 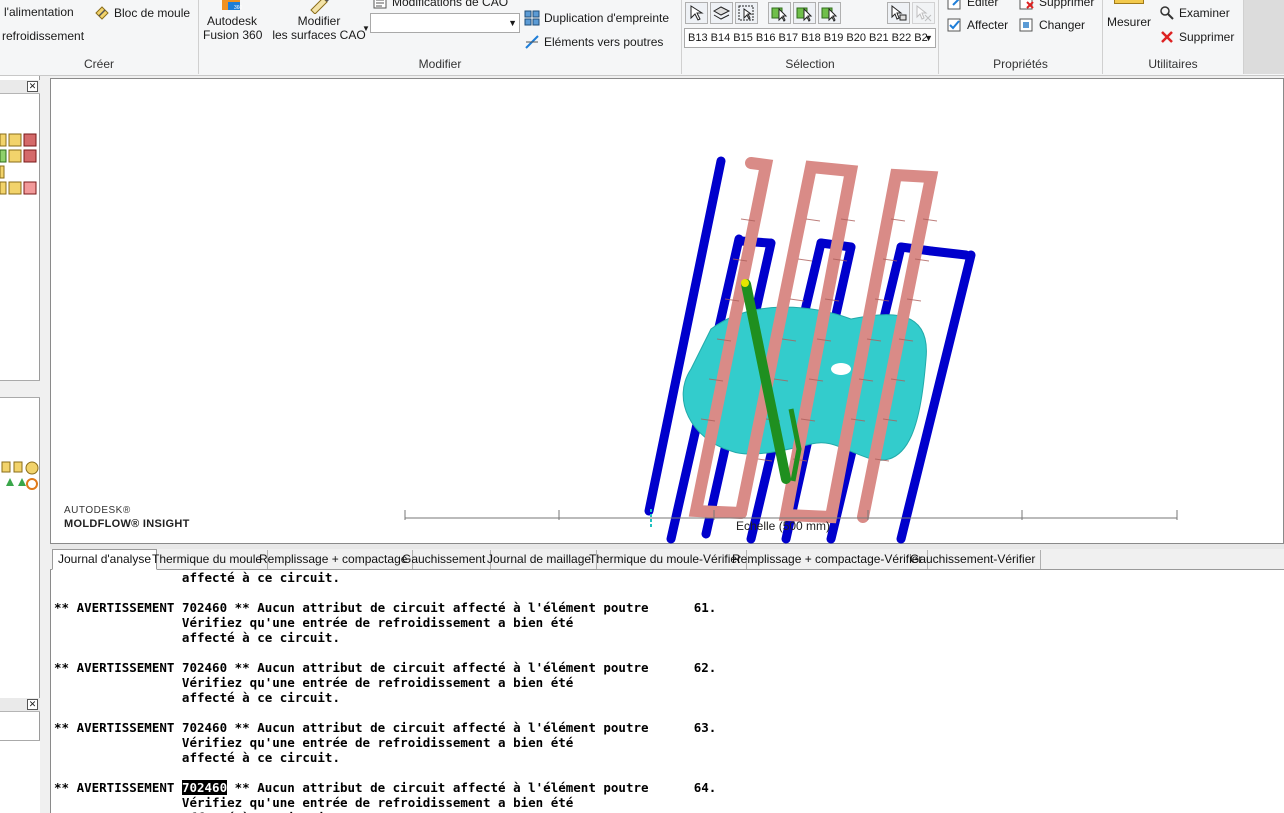 I want to click on delete-label: Supprimer, so click(x=1207, y=37).